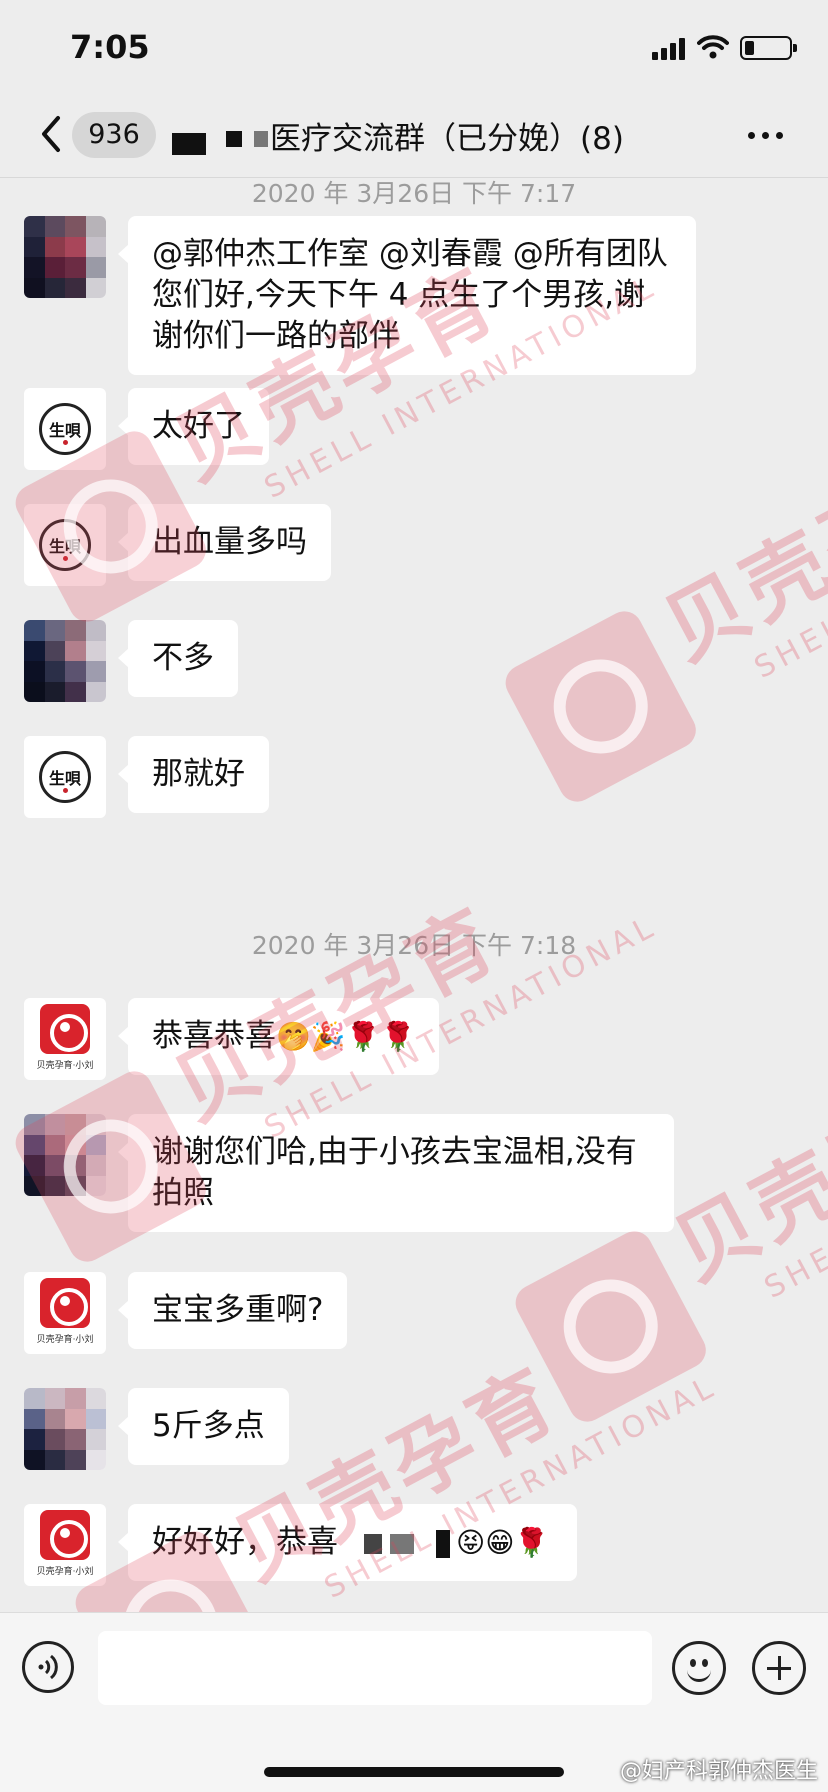 The image size is (828, 1792). I want to click on message-bubble: 不多, so click(178, 658).